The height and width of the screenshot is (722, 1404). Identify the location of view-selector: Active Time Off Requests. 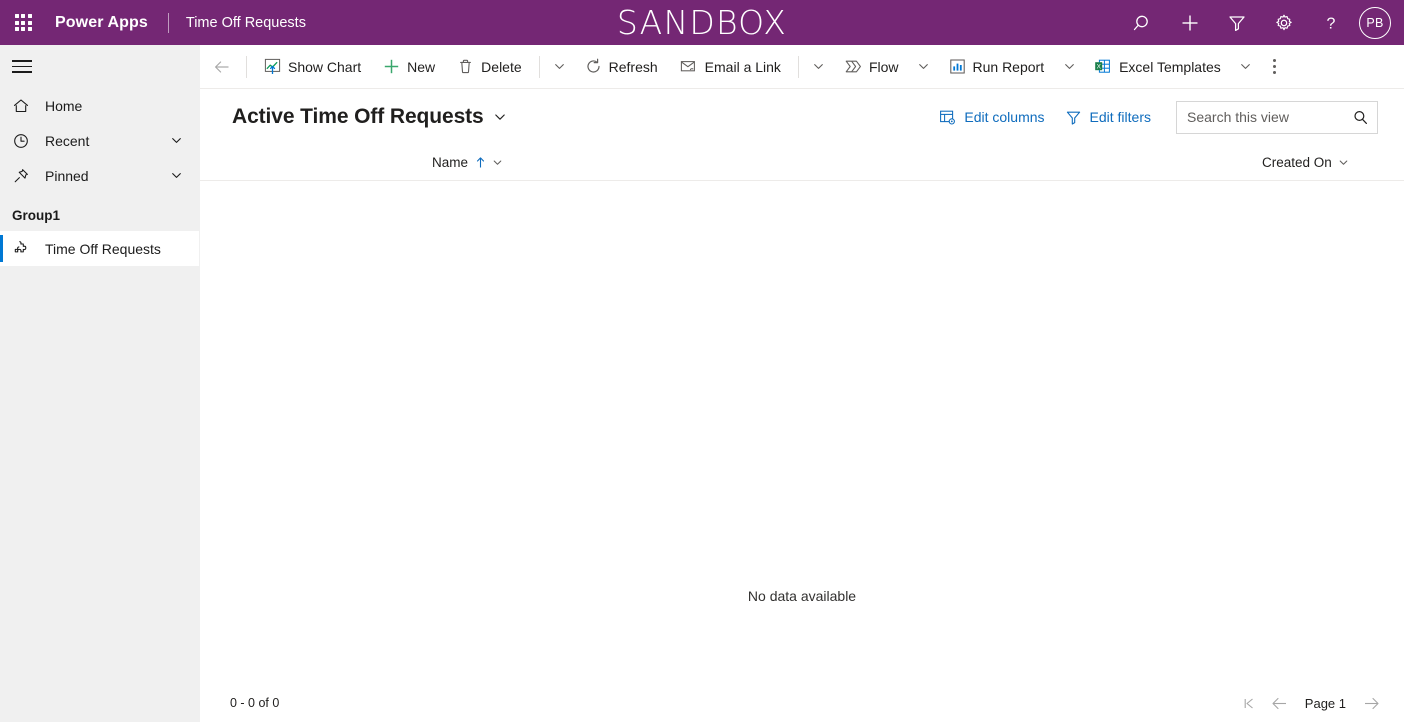
(369, 117).